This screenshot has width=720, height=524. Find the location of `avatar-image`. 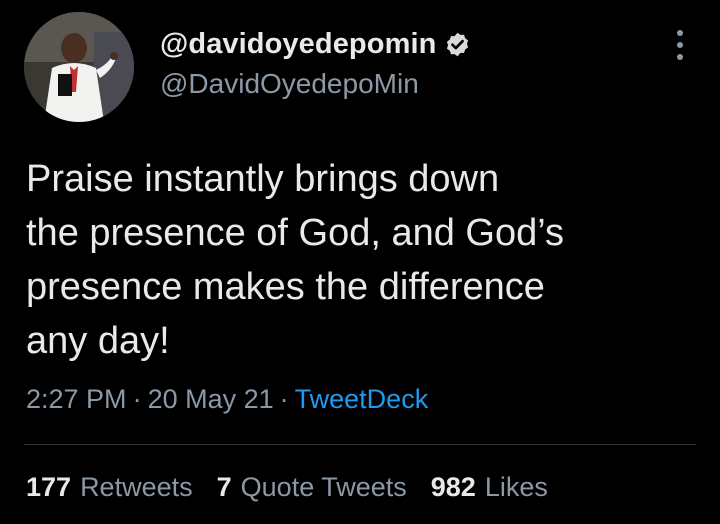

avatar-image is located at coordinates (79, 67).